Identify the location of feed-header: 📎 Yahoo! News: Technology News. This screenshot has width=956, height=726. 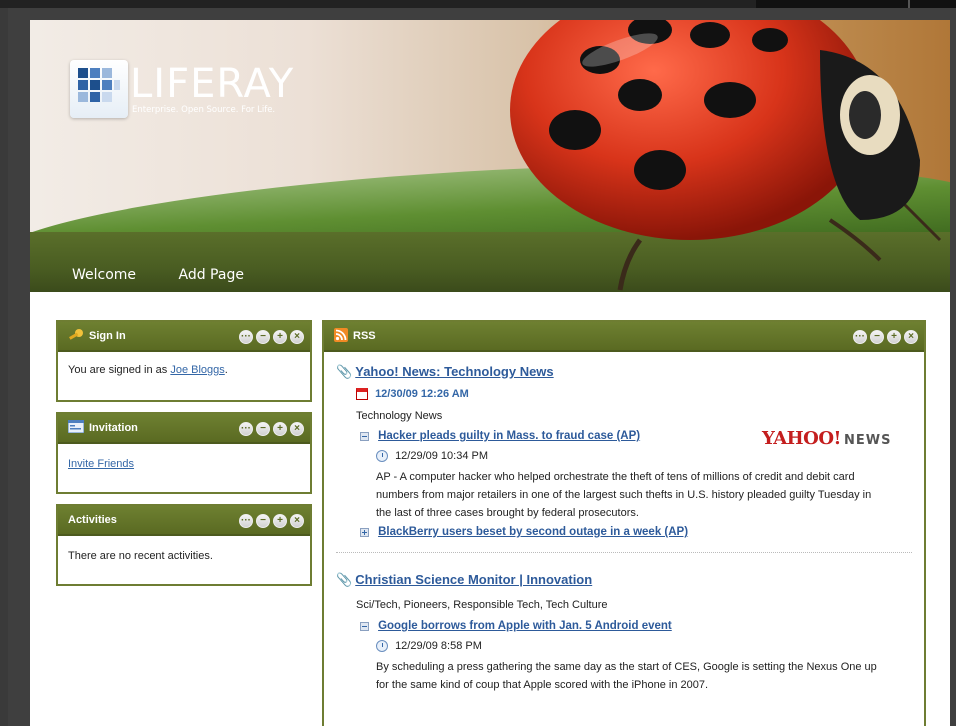
(445, 372).